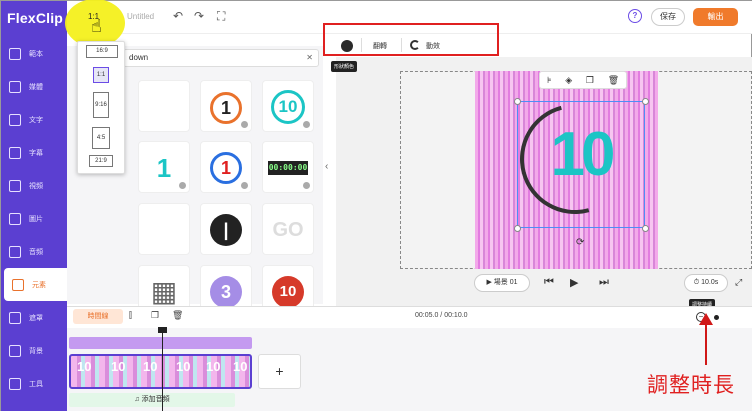 The width and height of the screenshot is (752, 411). Describe the element at coordinates (580, 242) in the screenshot. I see `rotate-icon: ⟳` at that location.